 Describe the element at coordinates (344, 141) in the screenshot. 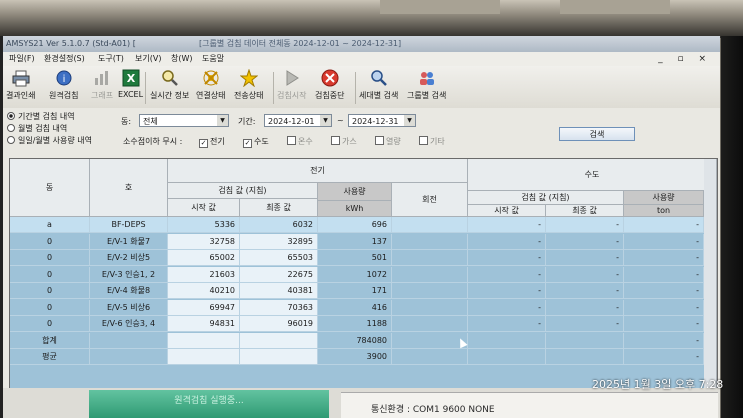

I see `check-gas: 가스` at that location.